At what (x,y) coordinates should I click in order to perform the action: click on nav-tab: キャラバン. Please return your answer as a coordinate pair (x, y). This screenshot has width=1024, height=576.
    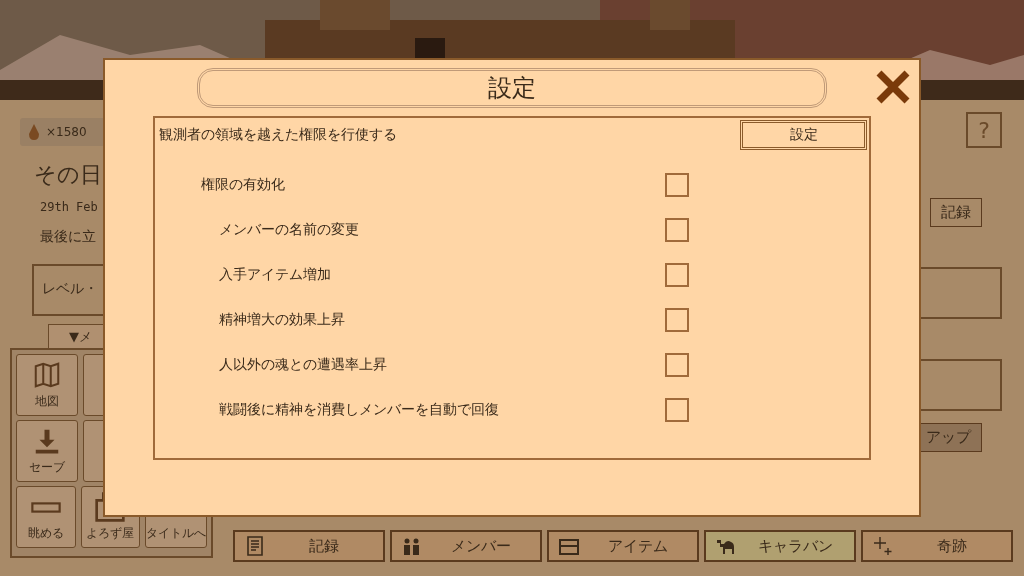
    Looking at the image, I should click on (780, 546).